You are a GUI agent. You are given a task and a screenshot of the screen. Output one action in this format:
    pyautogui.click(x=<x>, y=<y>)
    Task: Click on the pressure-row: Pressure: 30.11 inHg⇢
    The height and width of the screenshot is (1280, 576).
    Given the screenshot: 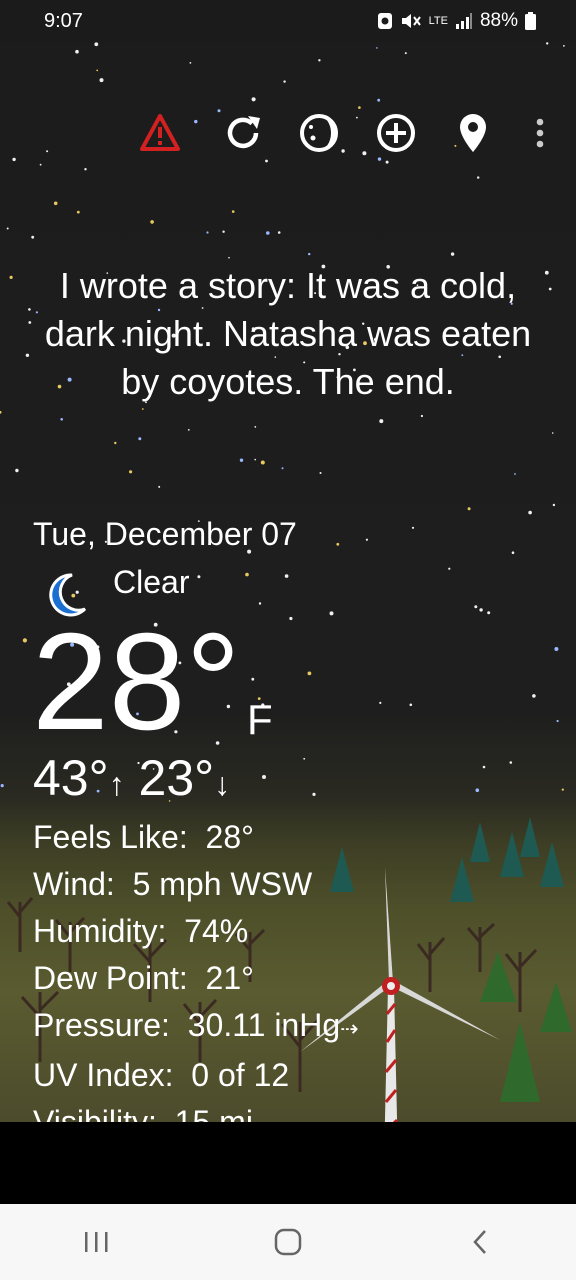 What is the action you would take?
    pyautogui.click(x=196, y=1027)
    